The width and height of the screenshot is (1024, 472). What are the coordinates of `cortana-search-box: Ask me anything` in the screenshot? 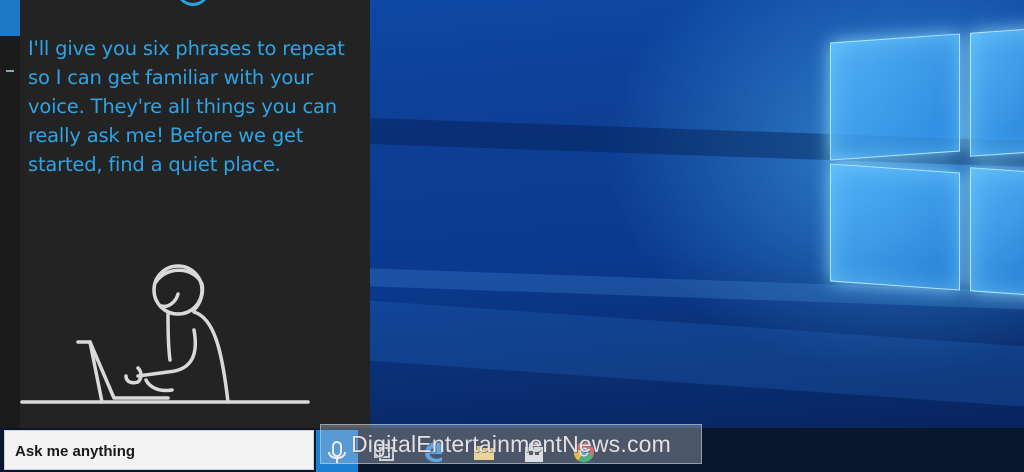 It's located at (159, 450).